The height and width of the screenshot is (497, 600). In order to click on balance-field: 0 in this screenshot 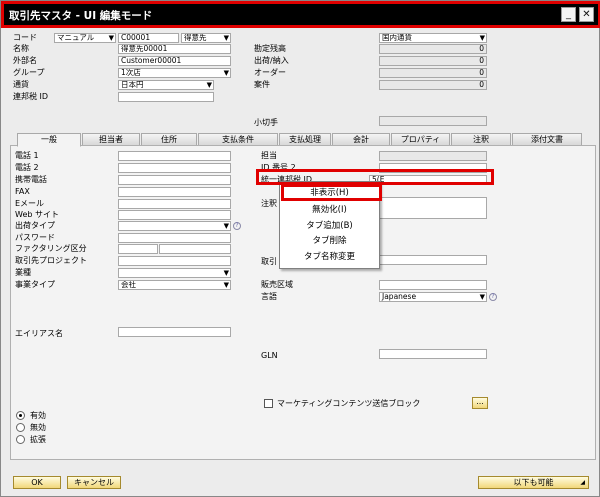, I will do `click(433, 49)`.